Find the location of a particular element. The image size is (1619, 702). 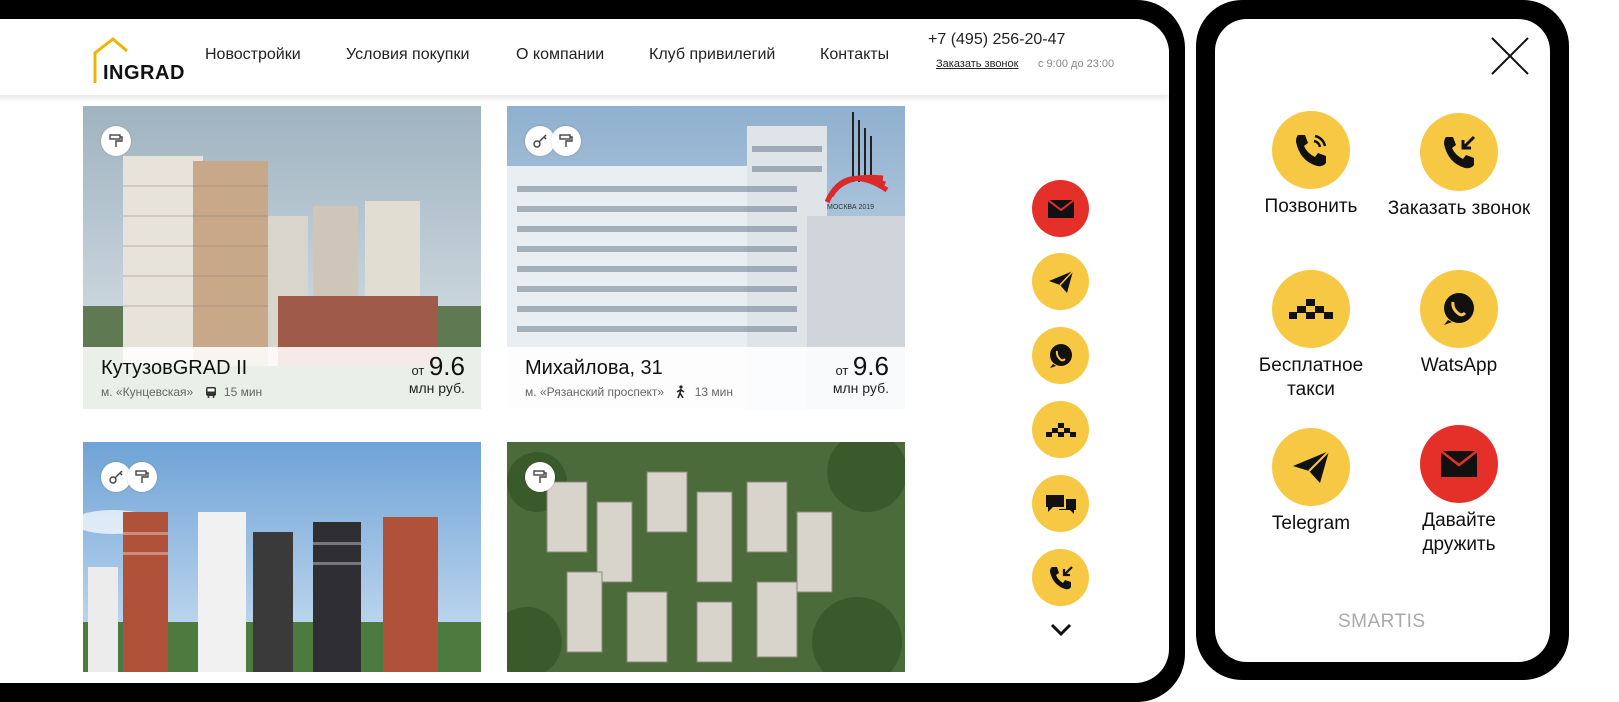

widget-callback-button is located at coordinates (1060, 577).